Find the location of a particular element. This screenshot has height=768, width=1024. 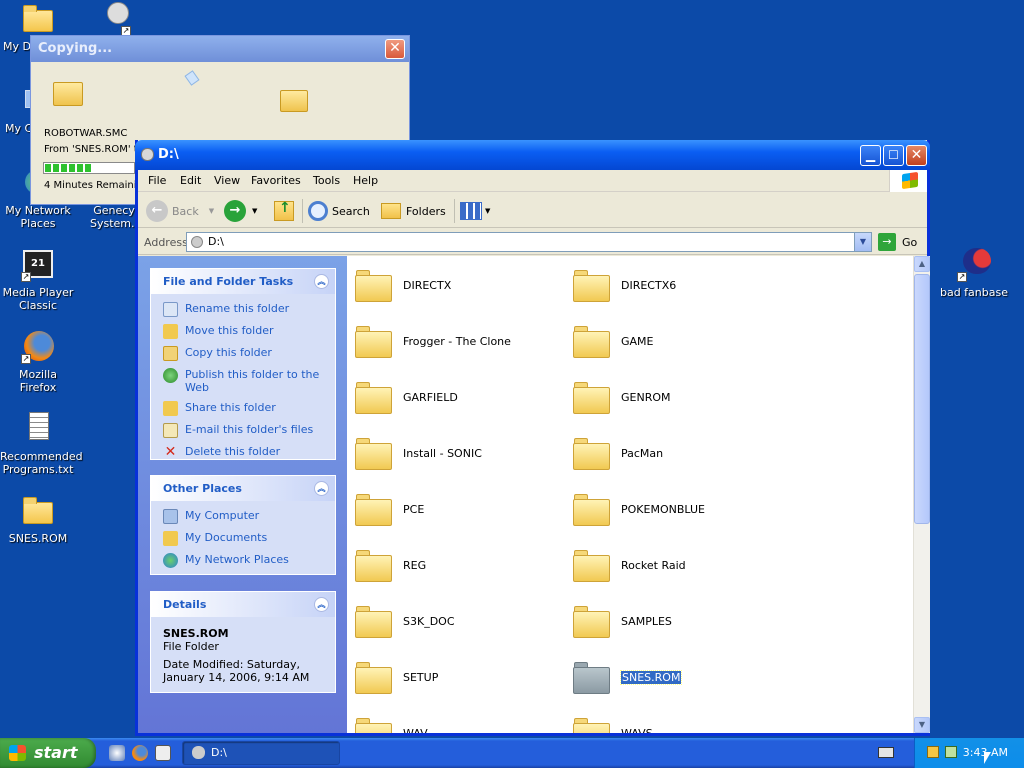

desktop-icon-bad-fanbase: ↗ bad fanbase is located at coordinates (974, 273).